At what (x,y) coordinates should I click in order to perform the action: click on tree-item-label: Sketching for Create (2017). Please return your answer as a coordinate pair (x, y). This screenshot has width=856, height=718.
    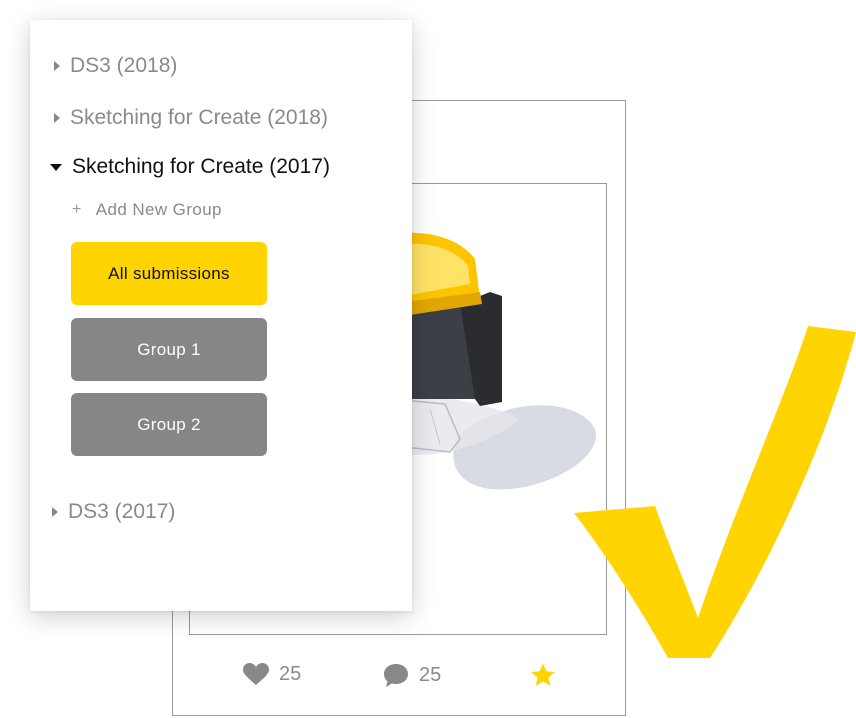
    Looking at the image, I should click on (201, 166).